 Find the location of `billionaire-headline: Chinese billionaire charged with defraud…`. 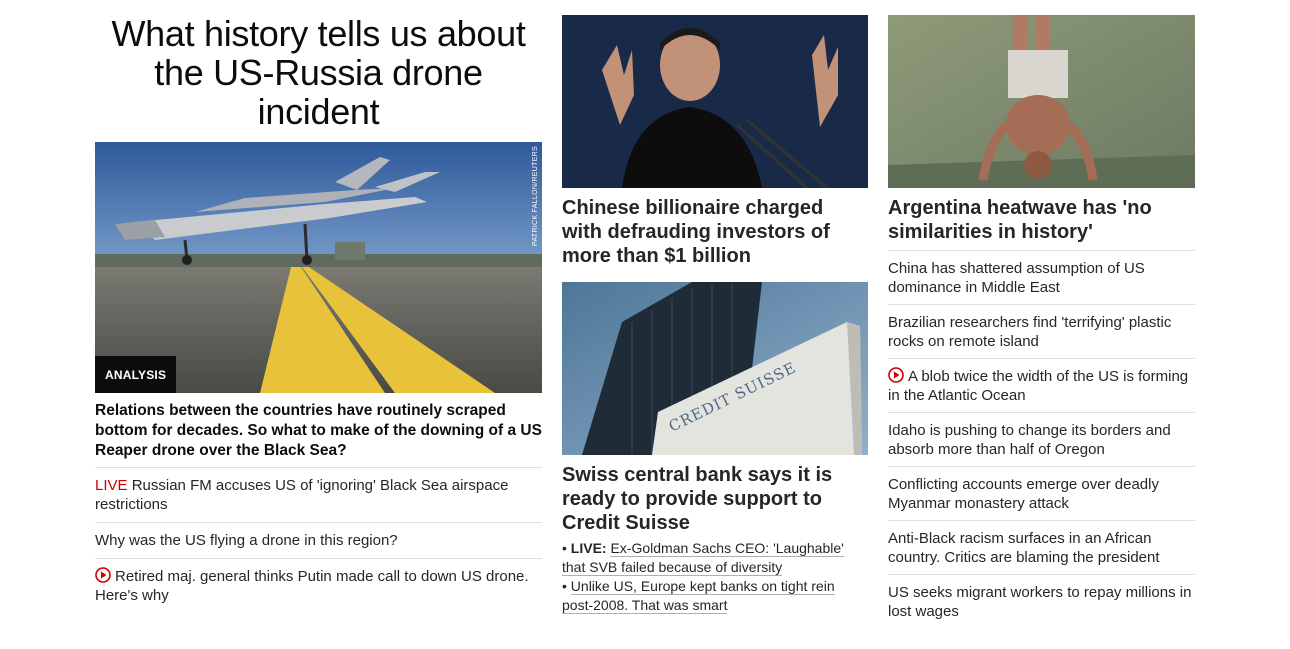

billionaire-headline: Chinese billionaire charged with defraud… is located at coordinates (715, 232).